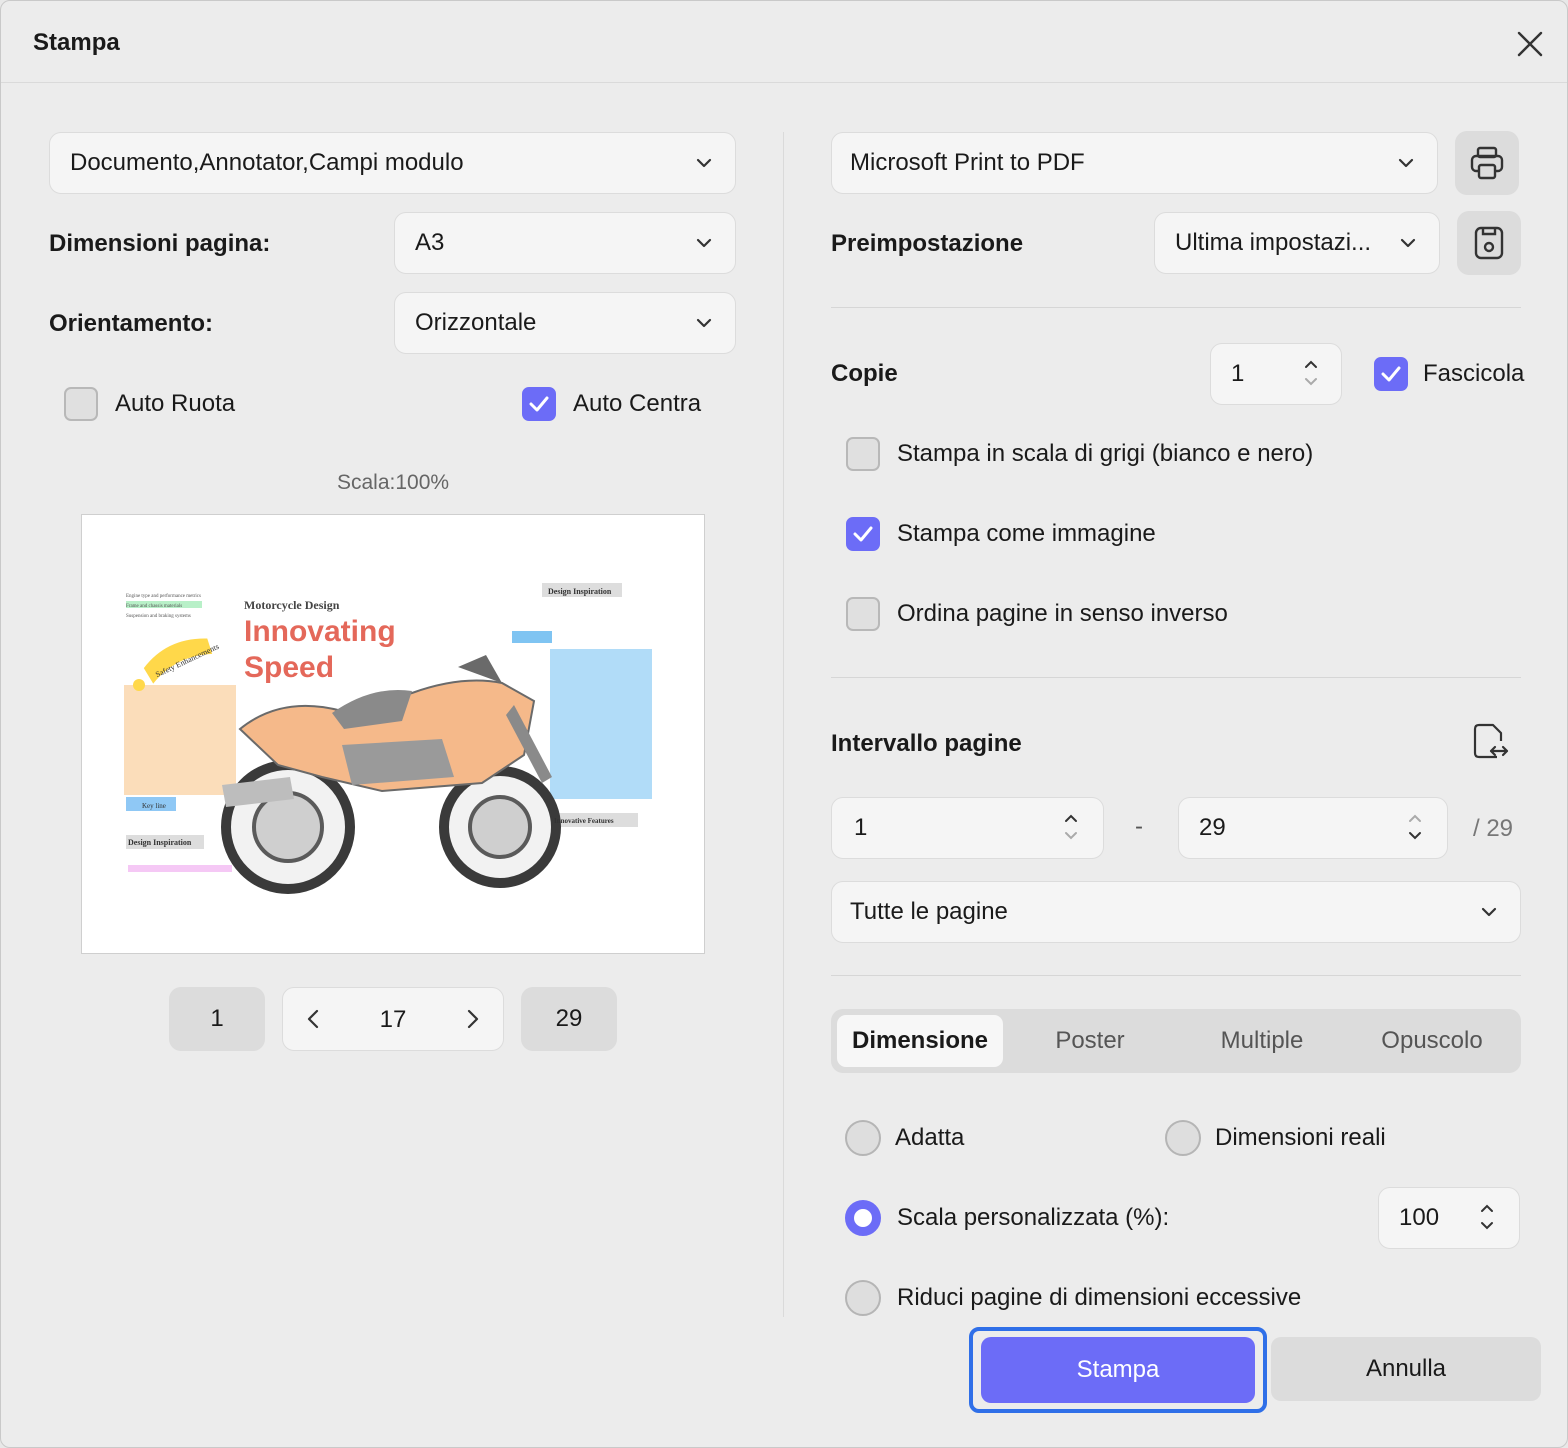 The width and height of the screenshot is (1568, 1448). Describe the element at coordinates (476, 322) in the screenshot. I see `orientation-value: Orizzontale` at that location.